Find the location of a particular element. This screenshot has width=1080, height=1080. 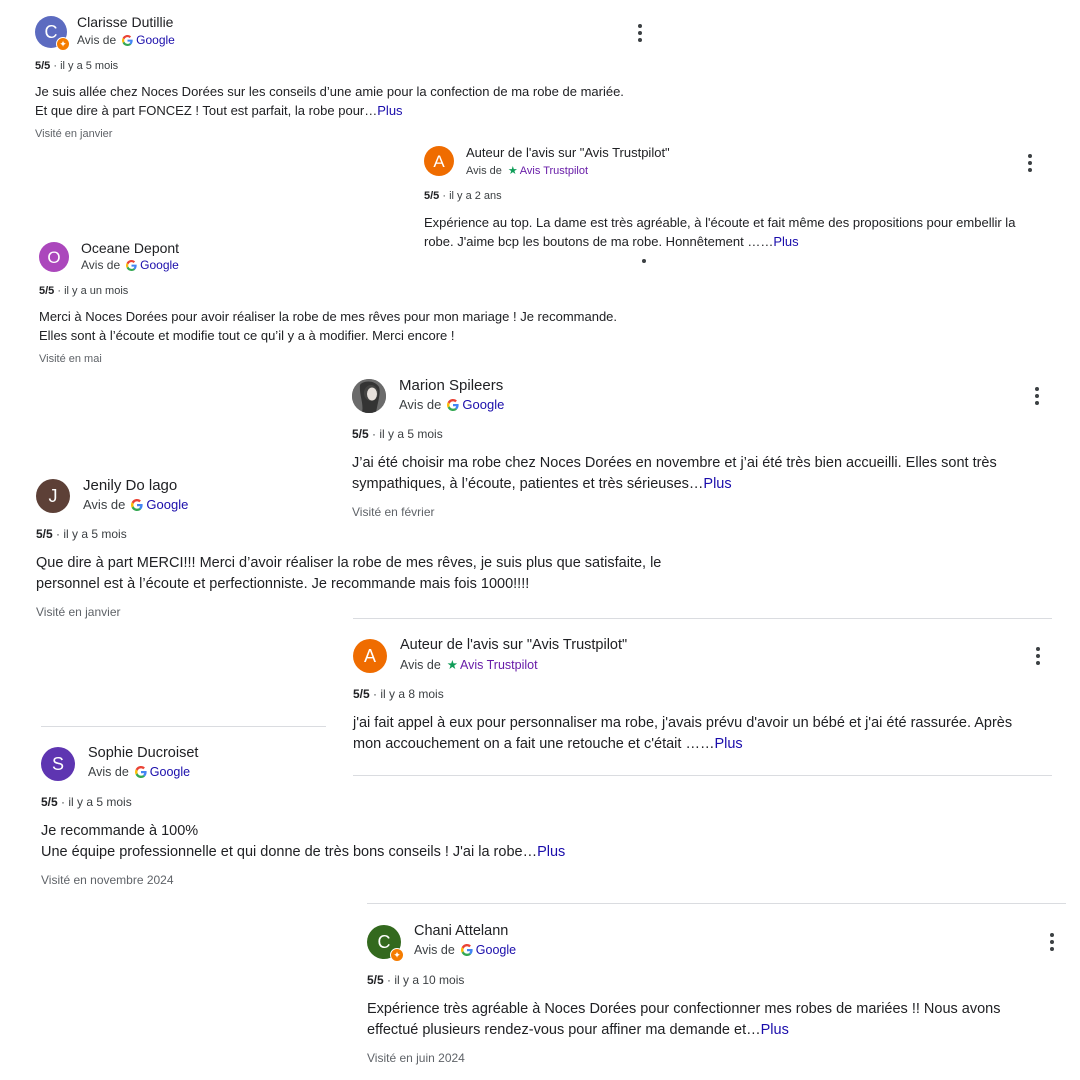

avatar: S is located at coordinates (58, 764).